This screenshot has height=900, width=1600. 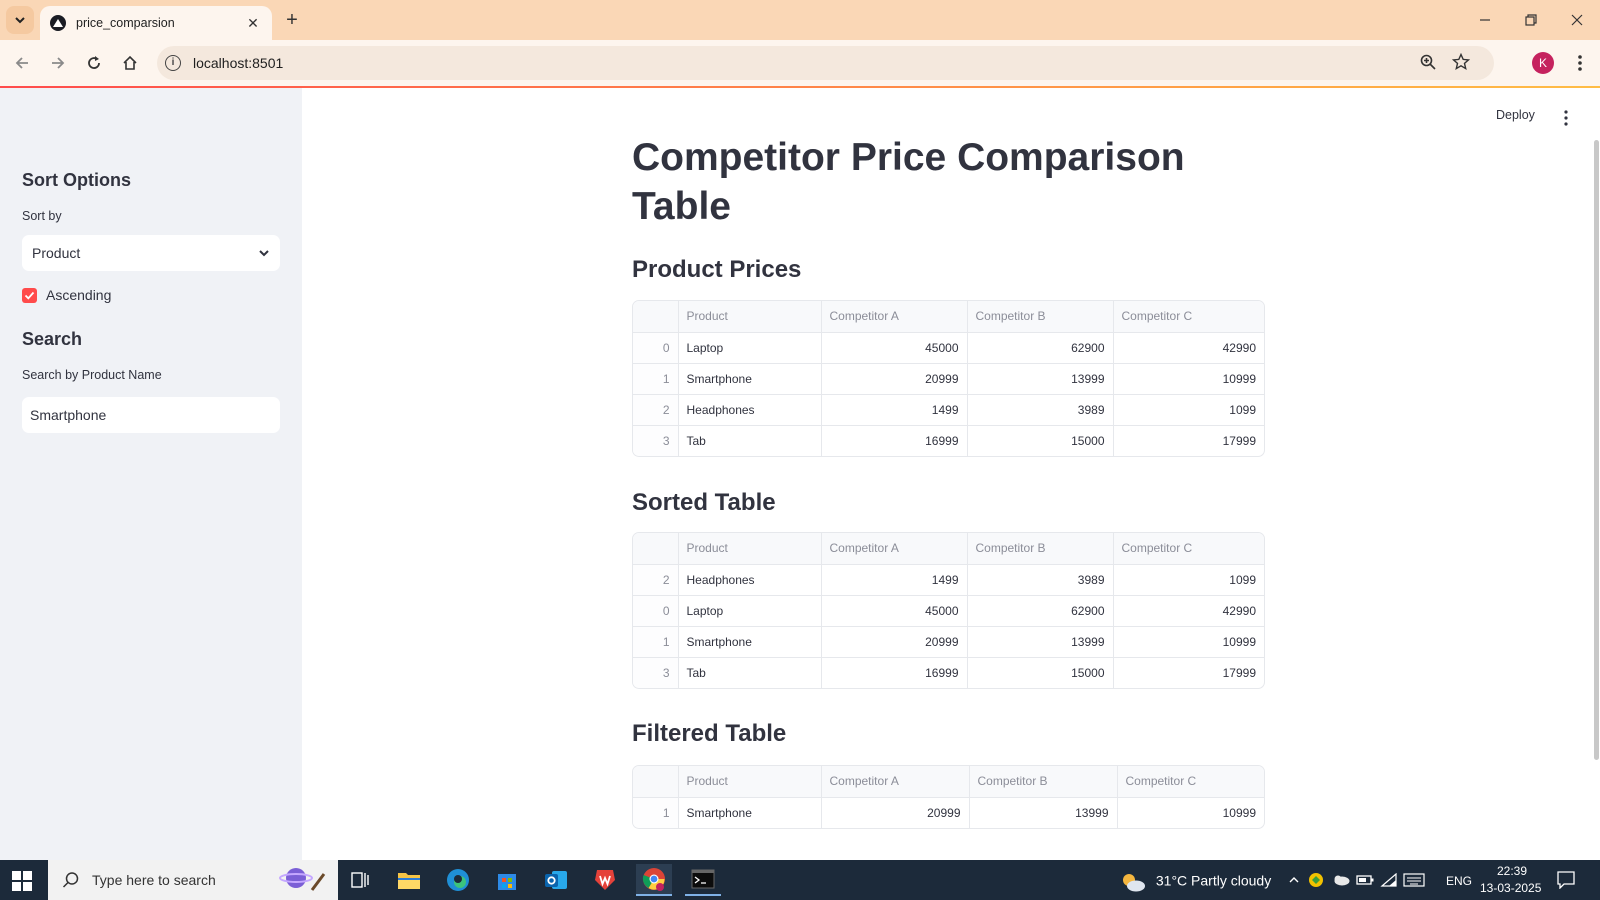 What do you see at coordinates (458, 880) in the screenshot?
I see `taskbar-edge` at bounding box center [458, 880].